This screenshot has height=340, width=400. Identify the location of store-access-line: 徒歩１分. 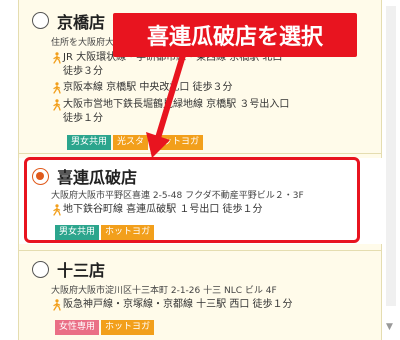
(83, 118).